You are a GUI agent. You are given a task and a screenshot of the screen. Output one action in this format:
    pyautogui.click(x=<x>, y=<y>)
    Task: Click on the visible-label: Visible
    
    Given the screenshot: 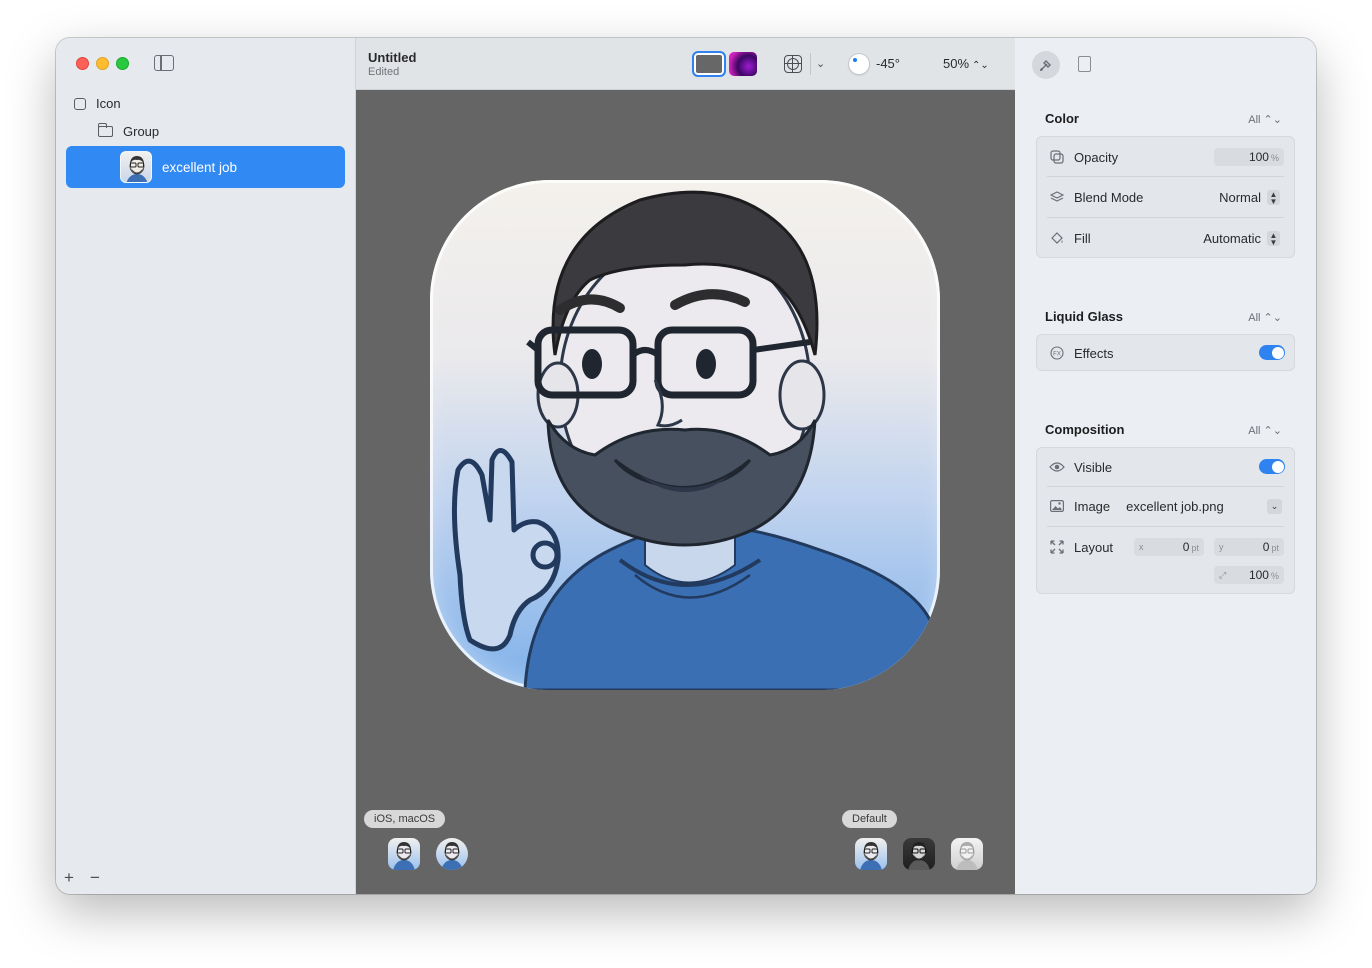 What is the action you would take?
    pyautogui.click(x=1093, y=467)
    